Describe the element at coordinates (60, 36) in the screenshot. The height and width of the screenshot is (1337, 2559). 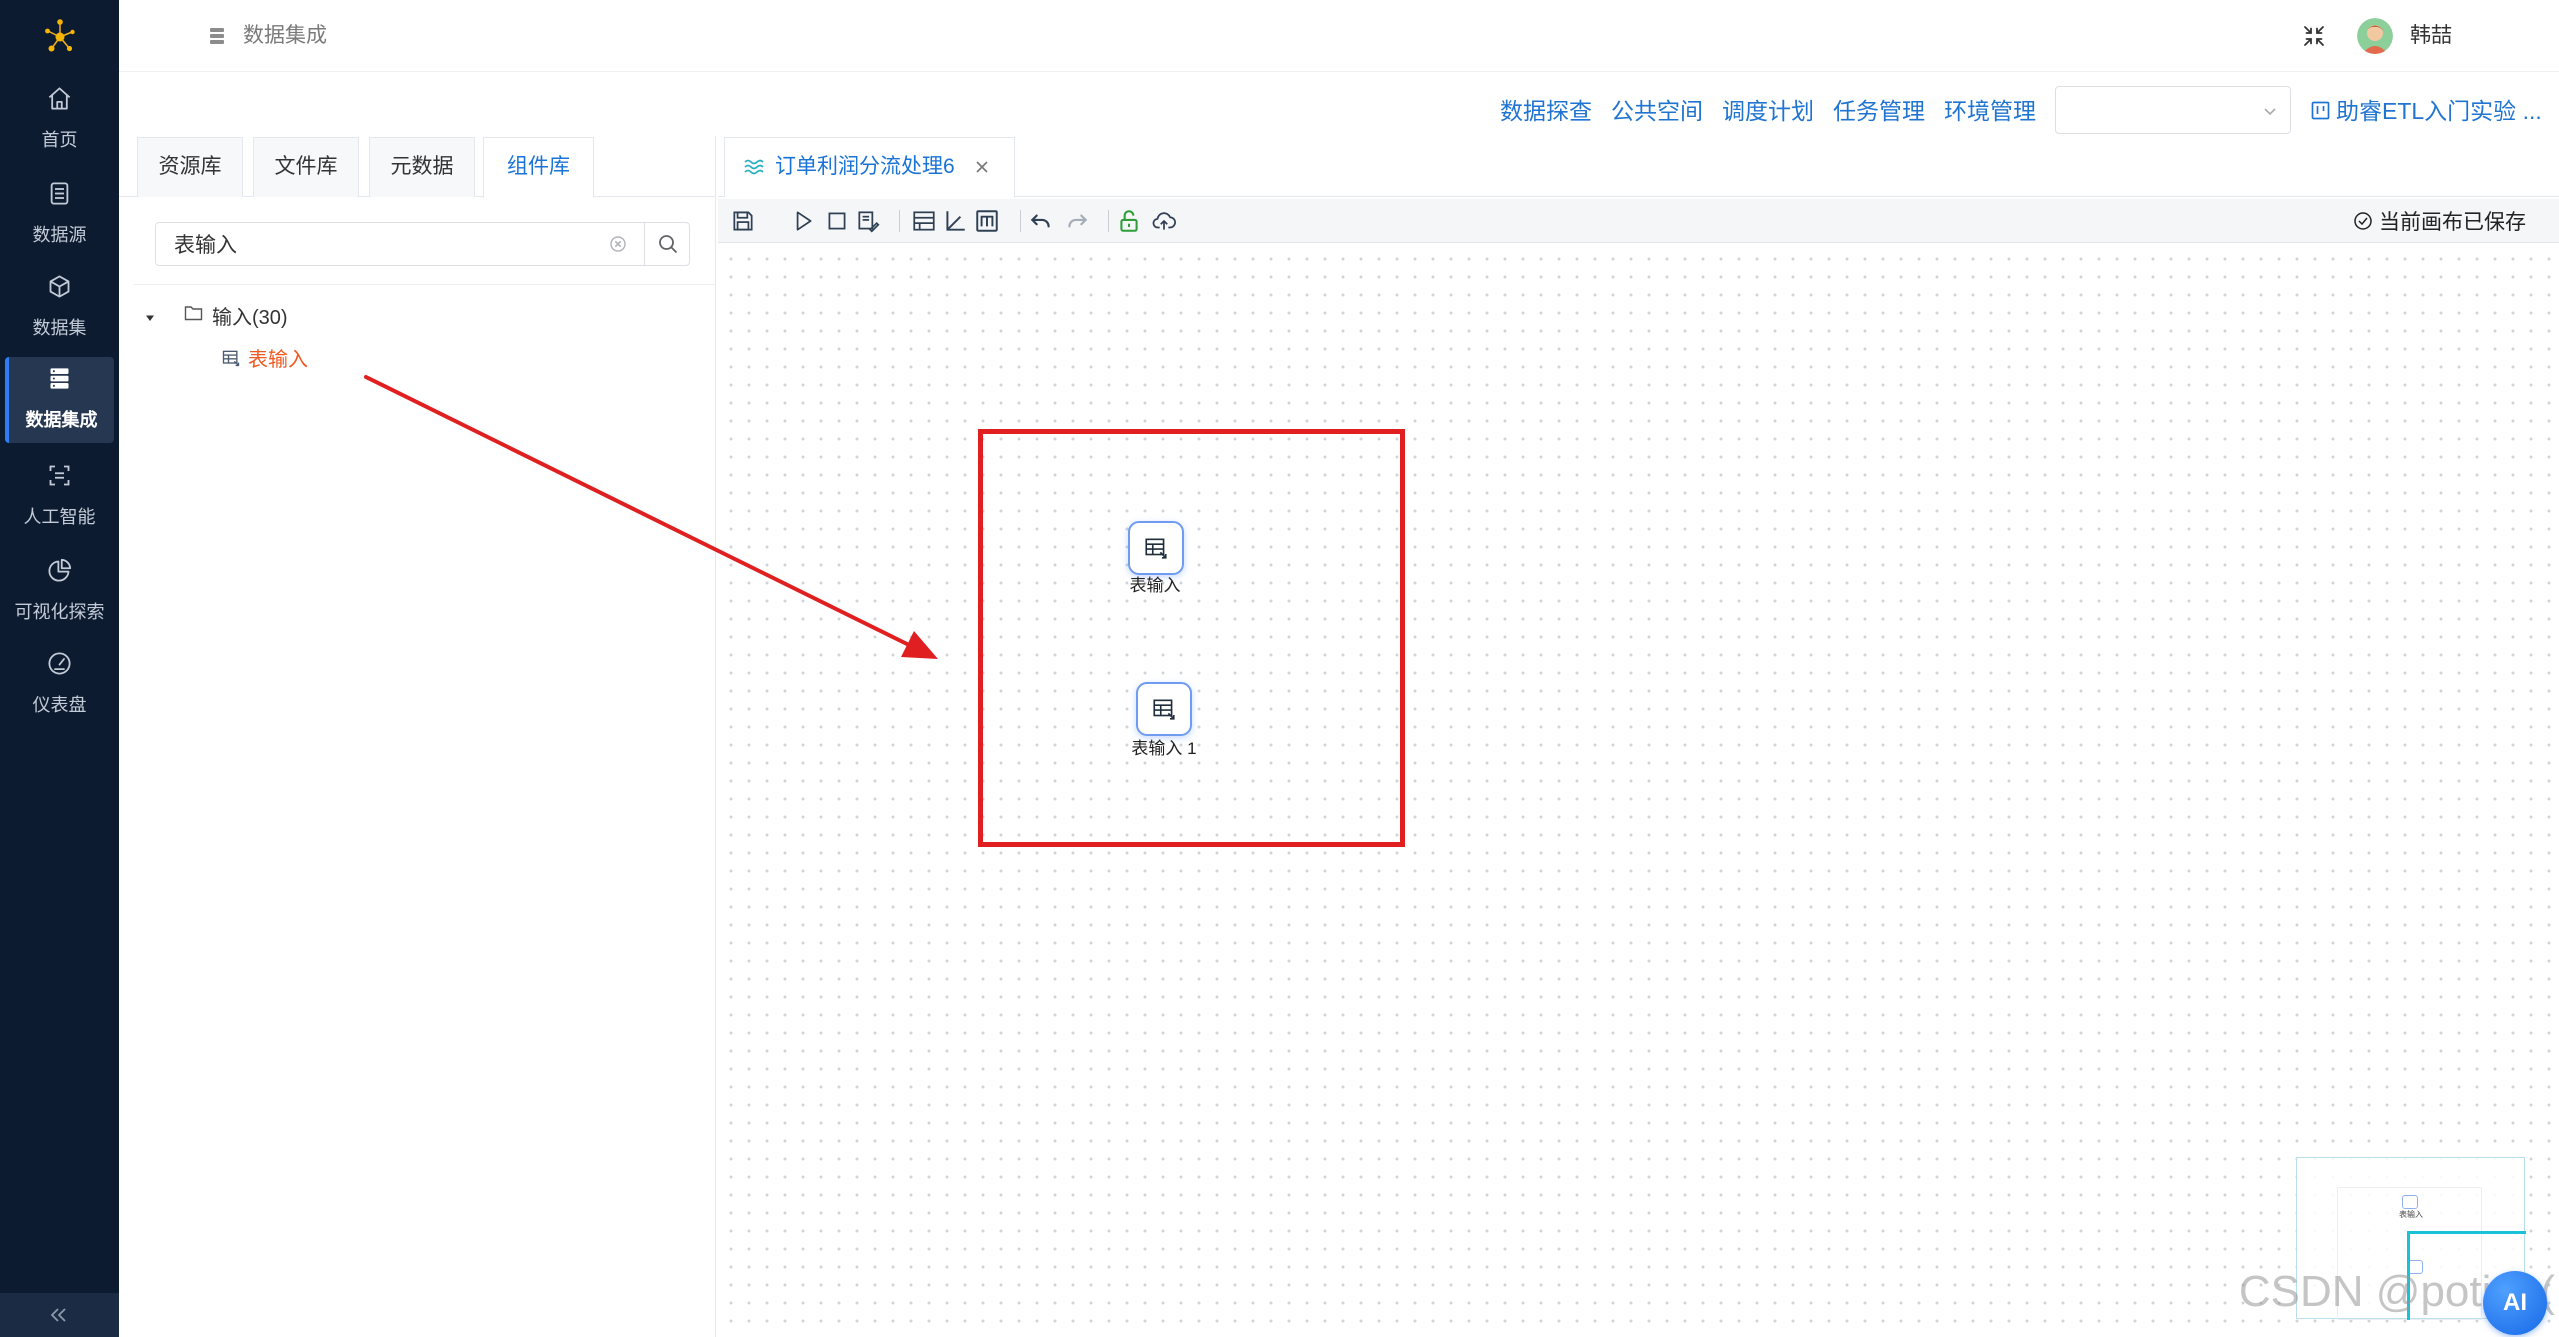
I see `molecule-logo-icon` at that location.